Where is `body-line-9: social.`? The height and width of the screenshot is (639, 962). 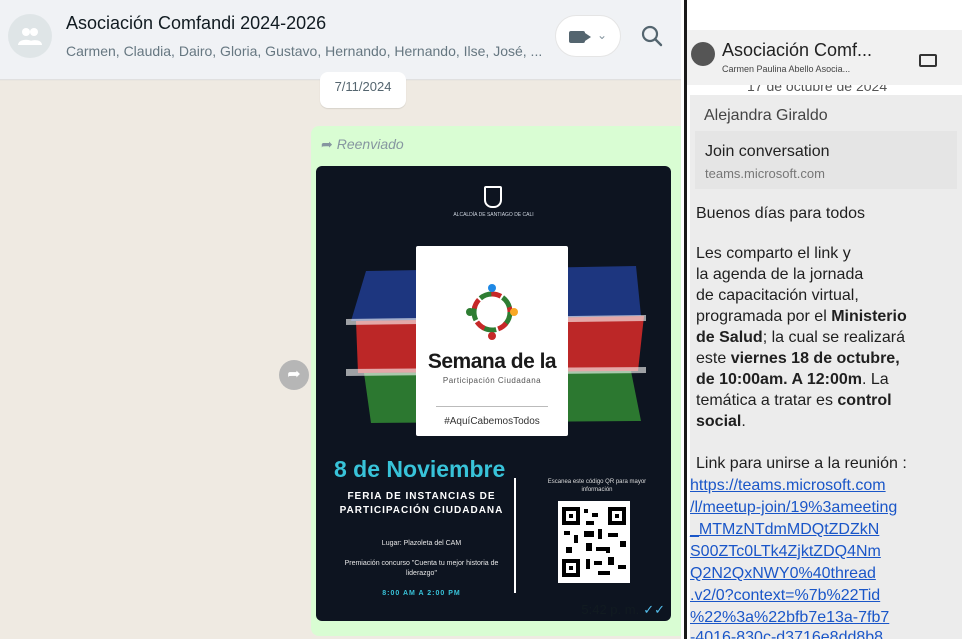 body-line-9: social. is located at coordinates (829, 421).